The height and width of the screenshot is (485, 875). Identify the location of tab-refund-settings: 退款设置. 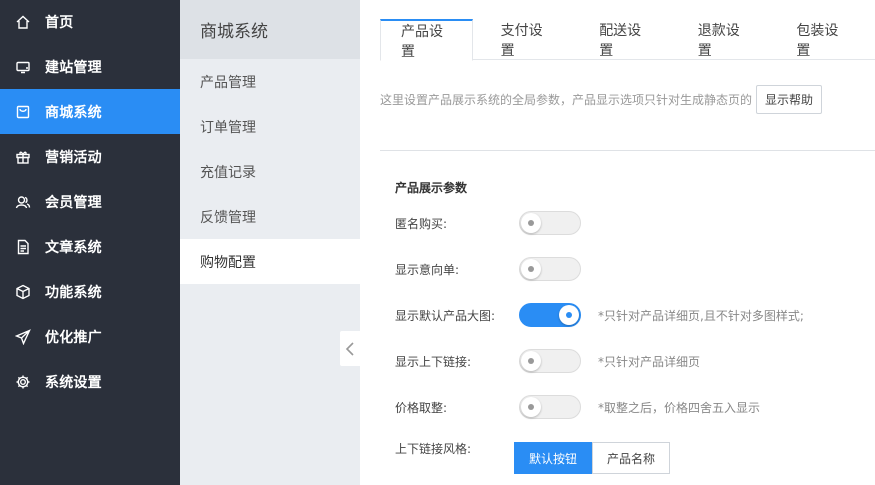
(723, 39).